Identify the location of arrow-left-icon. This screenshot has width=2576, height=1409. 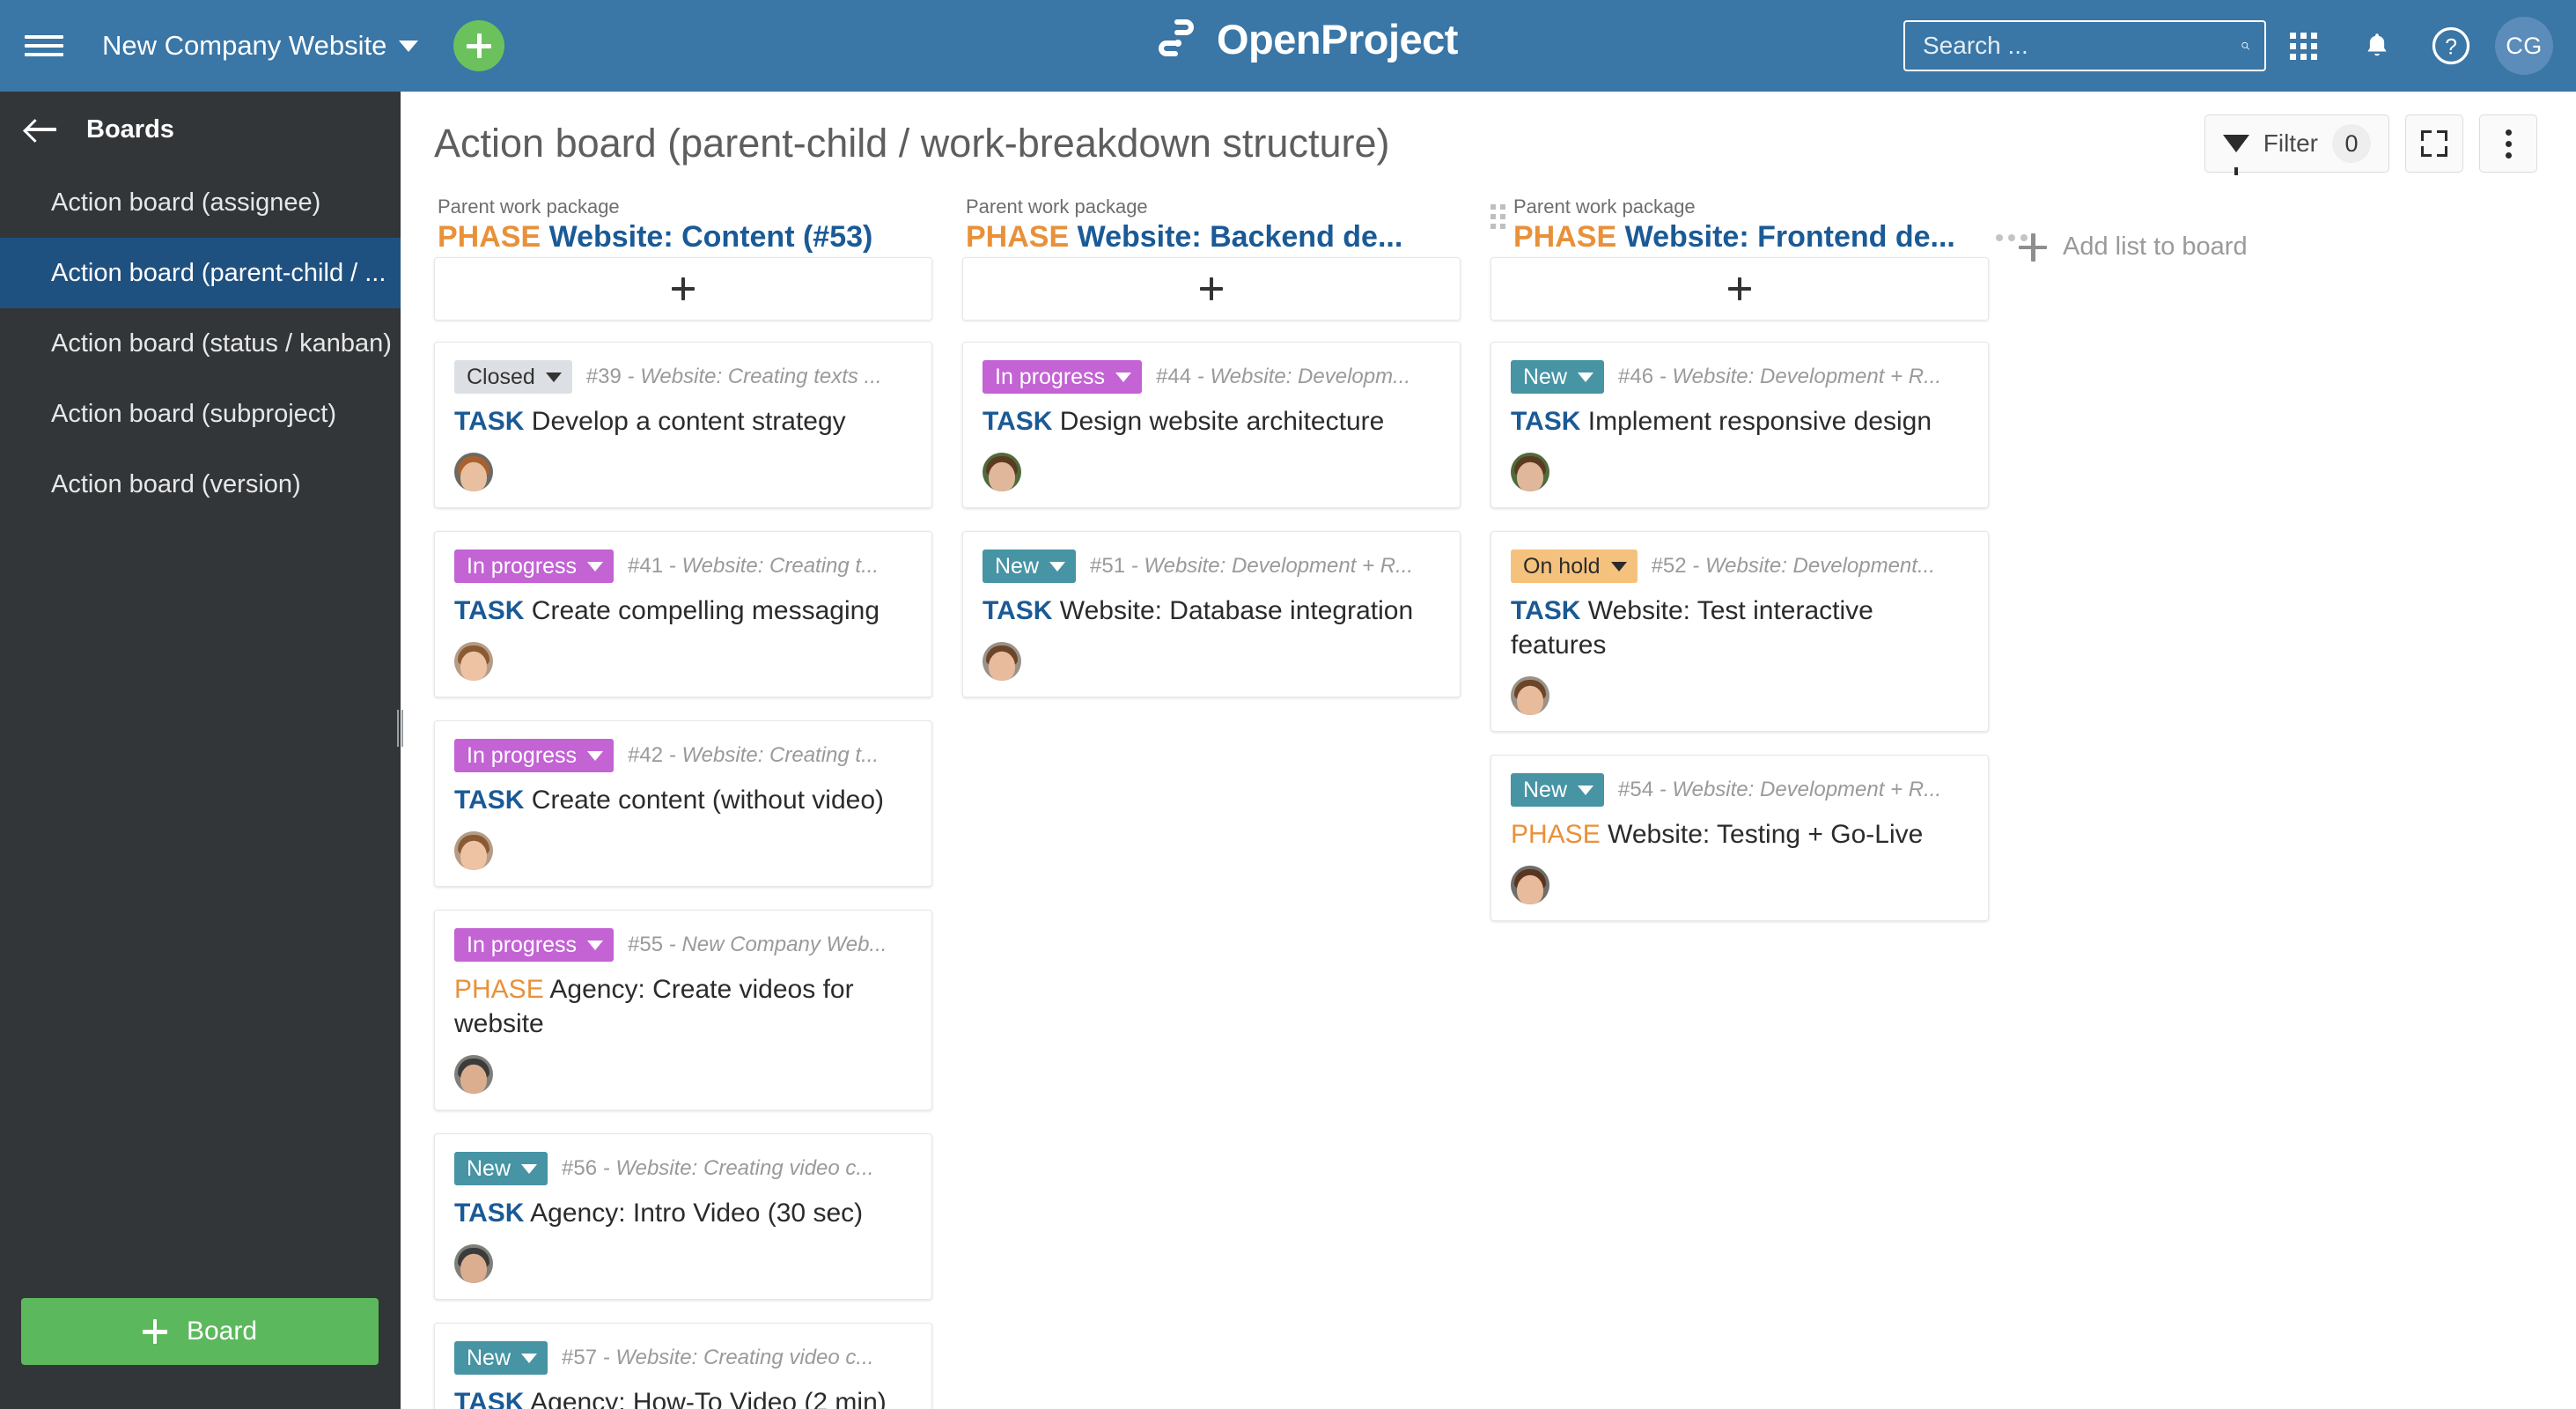
(42, 129).